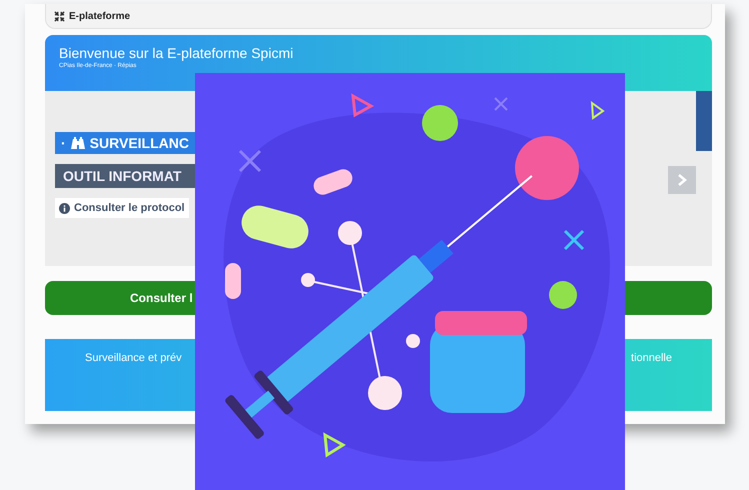 This screenshot has width=749, height=490. I want to click on info-icon, so click(64, 208).